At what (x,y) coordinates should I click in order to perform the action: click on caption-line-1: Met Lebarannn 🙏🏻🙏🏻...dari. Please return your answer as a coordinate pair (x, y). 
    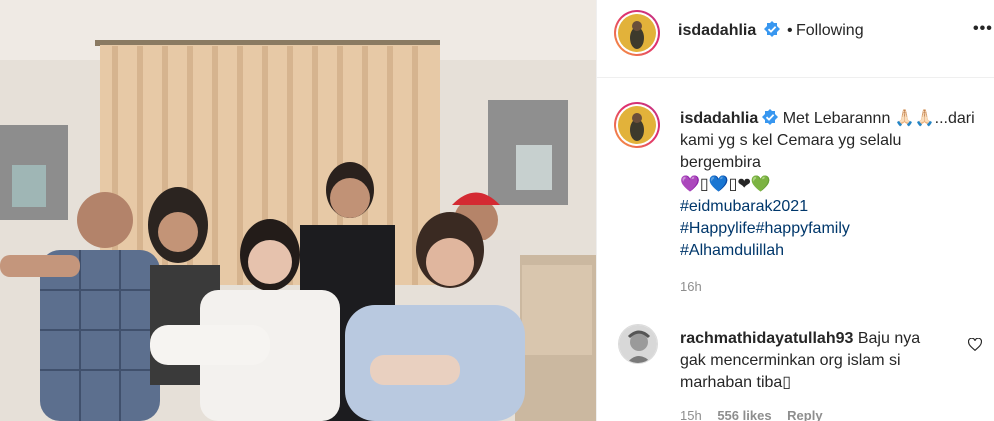
    Looking at the image, I should click on (878, 118).